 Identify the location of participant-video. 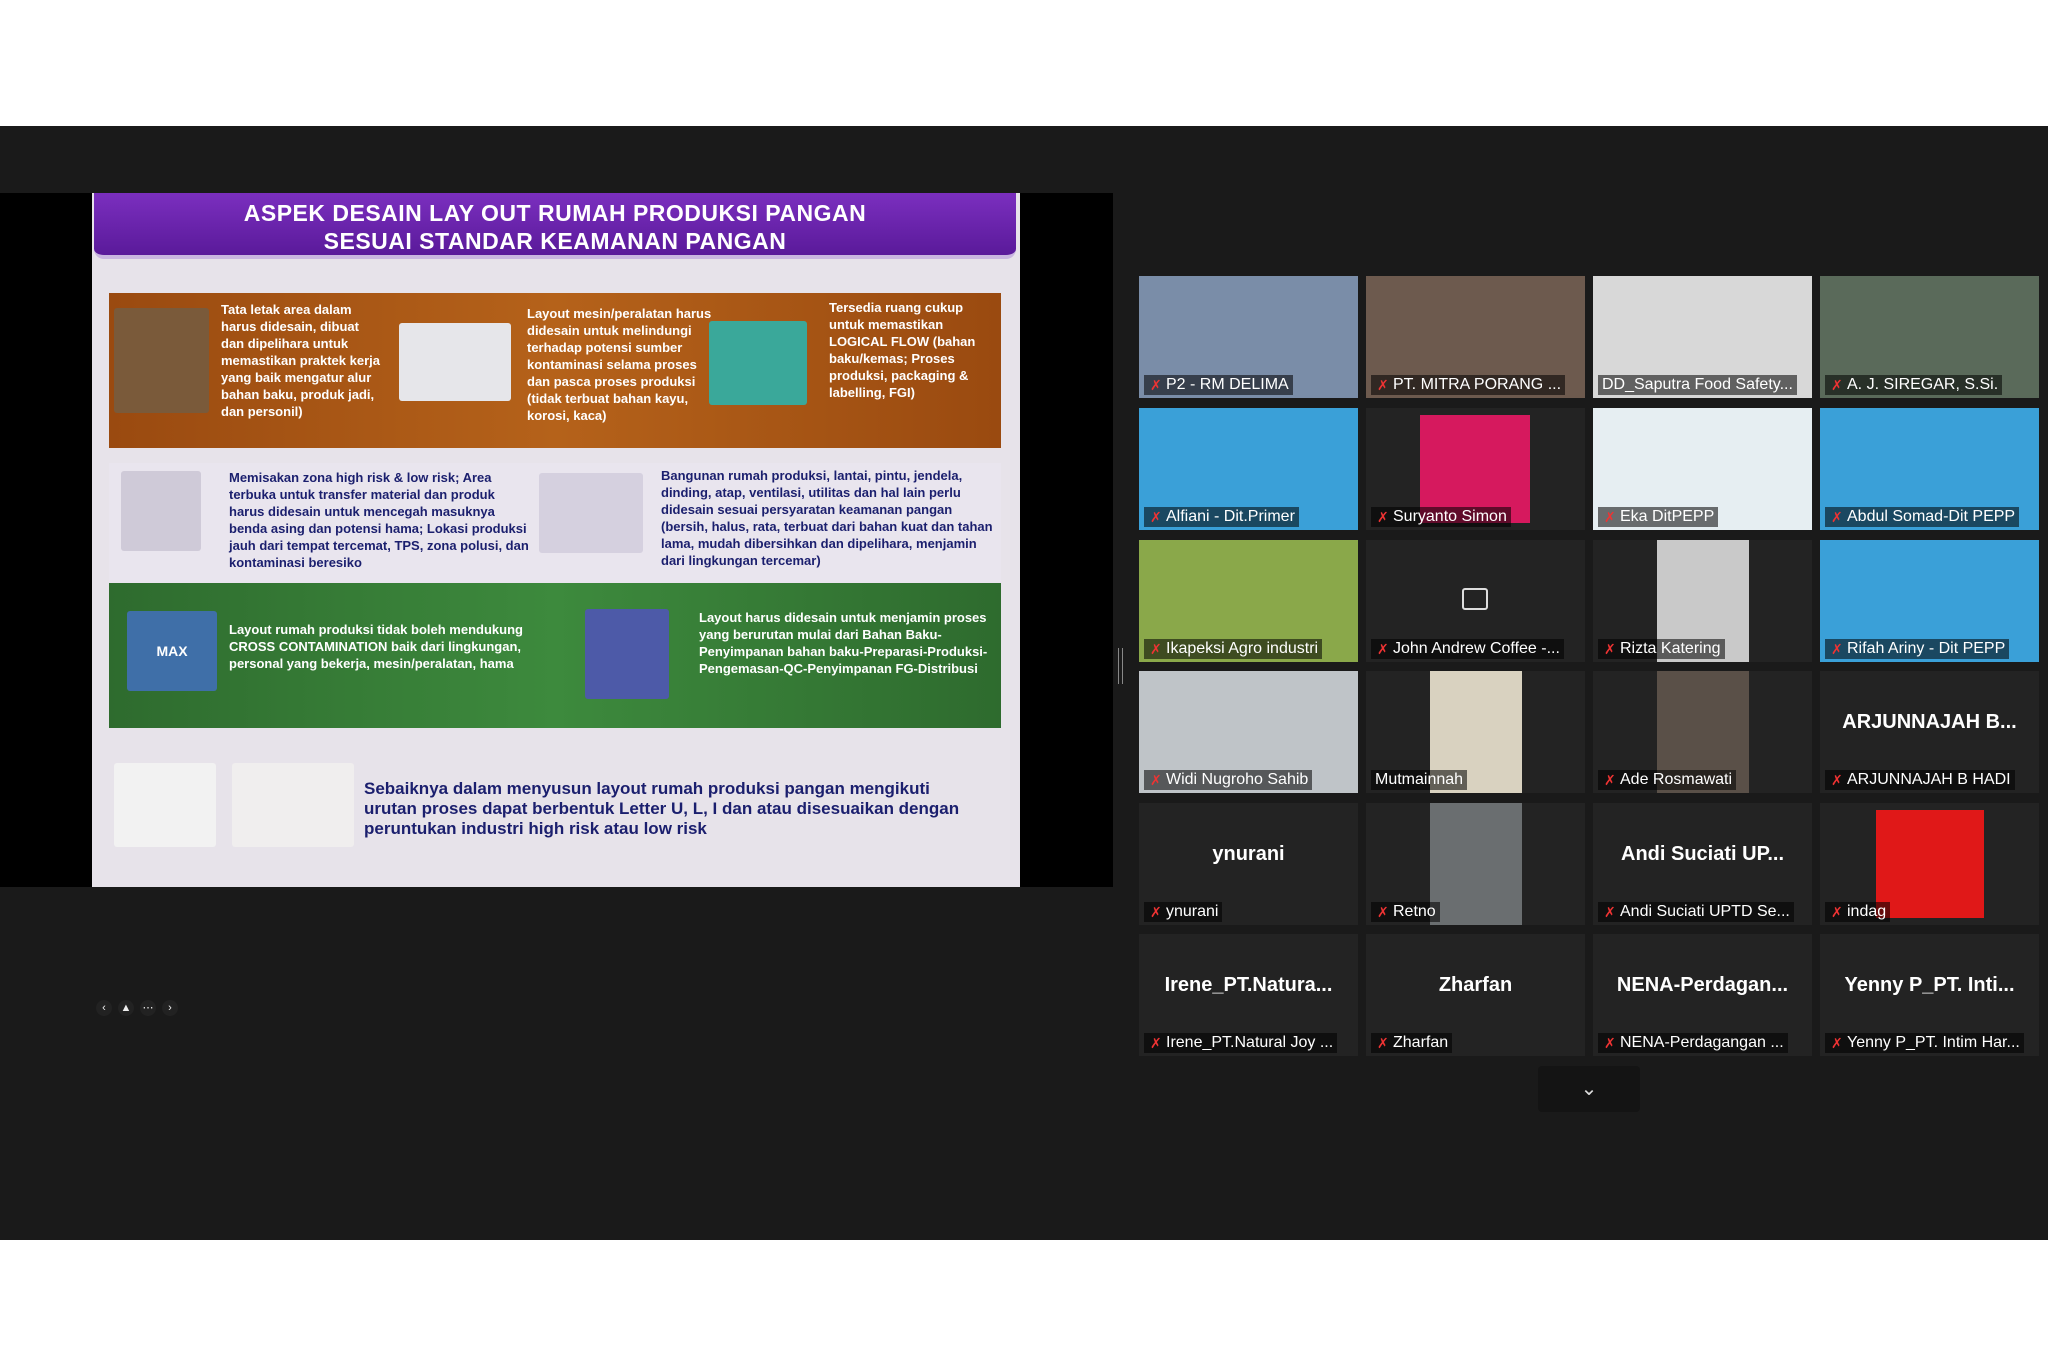
(1476, 864).